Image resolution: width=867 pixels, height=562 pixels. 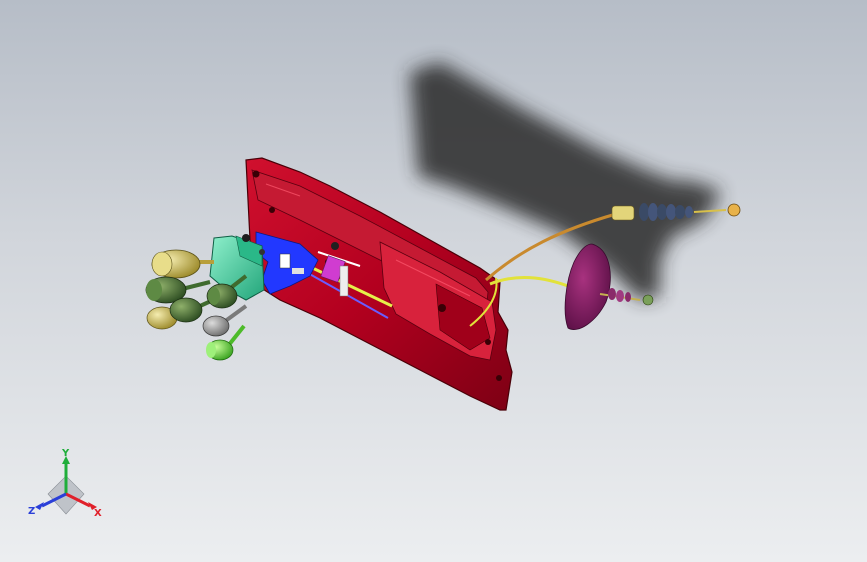 I want to click on z-axis-label: Z, so click(x=31, y=511).